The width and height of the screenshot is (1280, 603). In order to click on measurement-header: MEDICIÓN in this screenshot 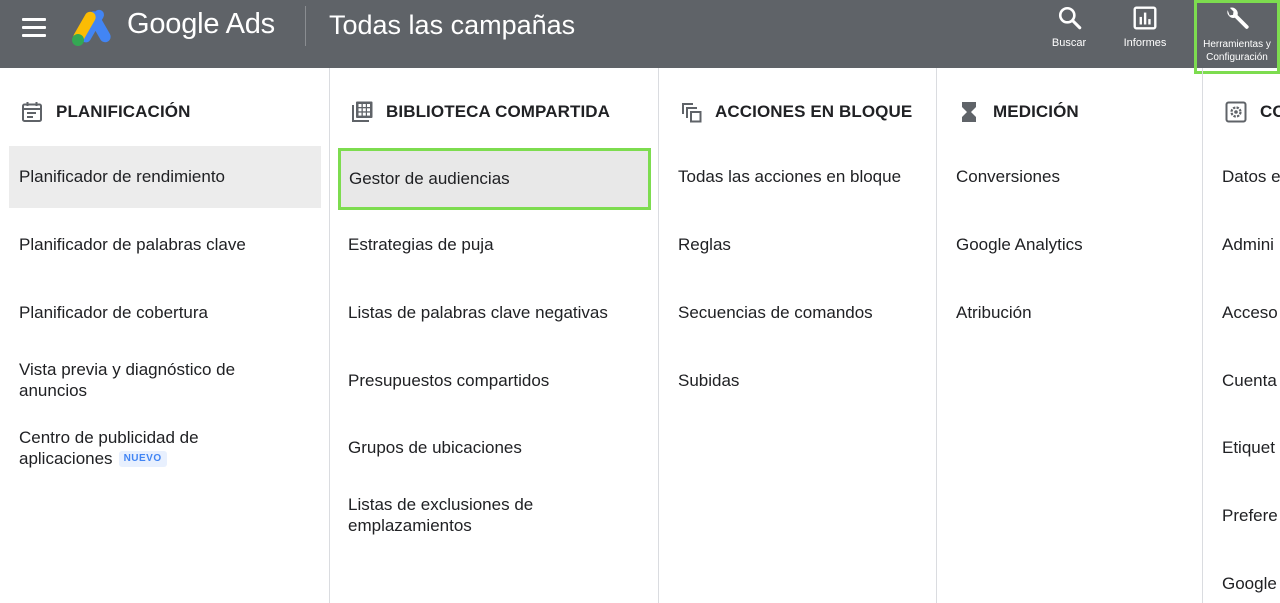, I will do `click(1018, 112)`.